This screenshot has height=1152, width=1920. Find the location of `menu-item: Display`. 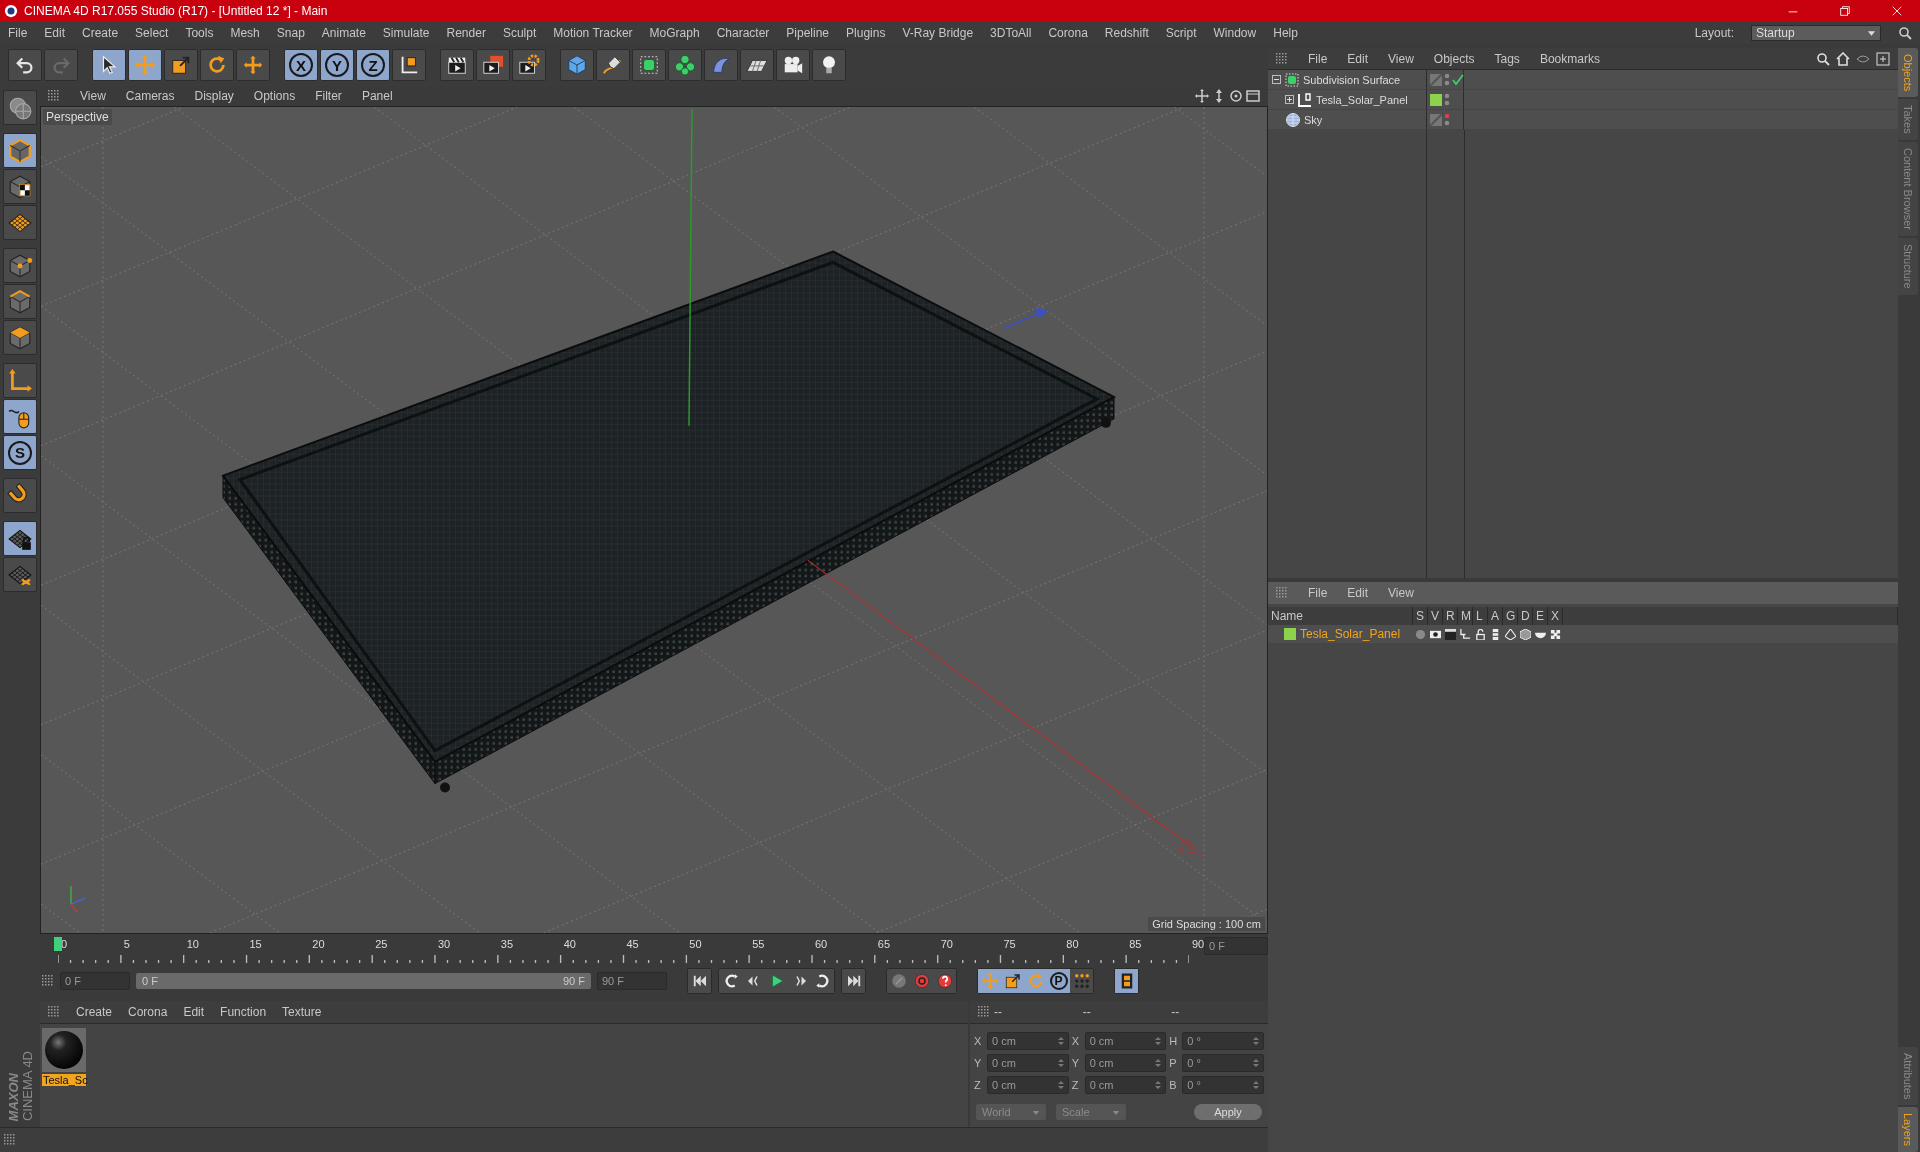

menu-item: Display is located at coordinates (214, 96).